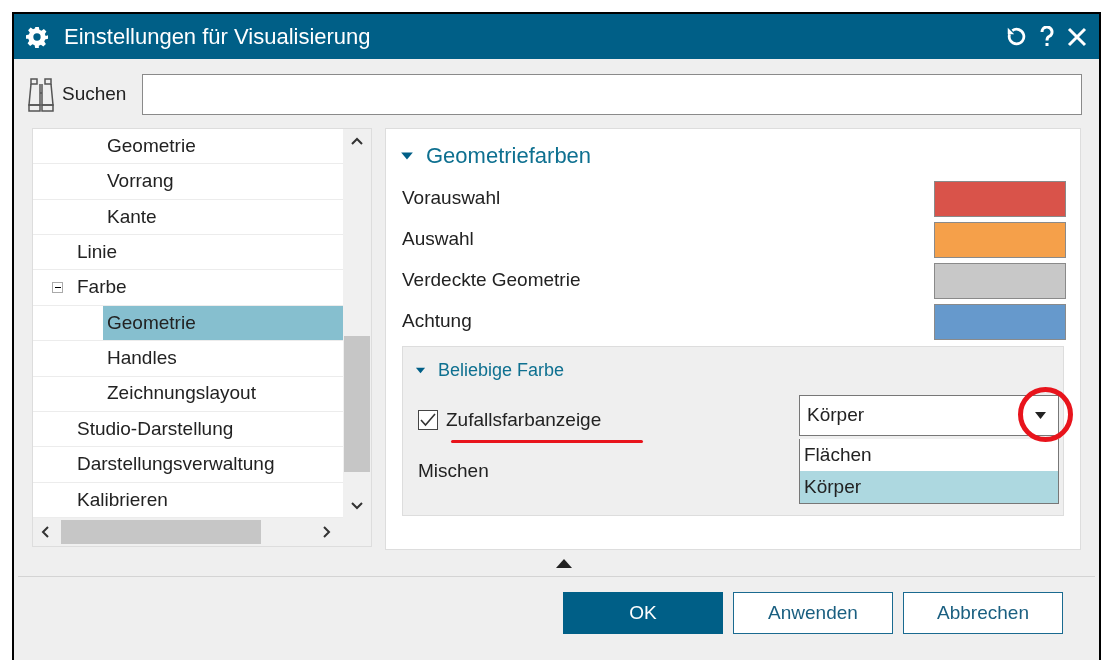 This screenshot has height=660, width=1111. What do you see at coordinates (45, 532) in the screenshot?
I see `scroll-left-icon` at bounding box center [45, 532].